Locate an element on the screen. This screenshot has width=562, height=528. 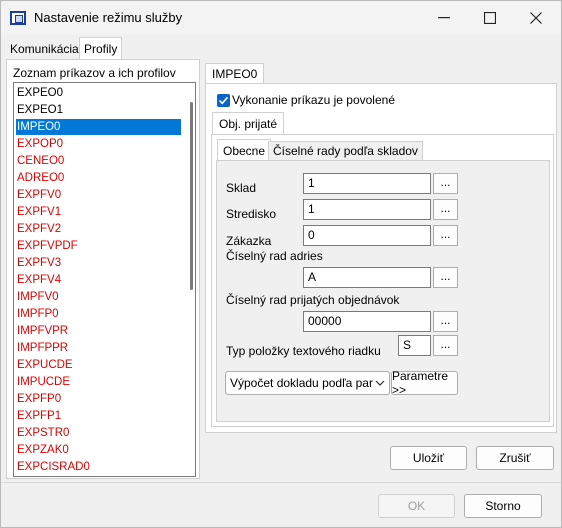
stredisko-input: 1 is located at coordinates (367, 209).